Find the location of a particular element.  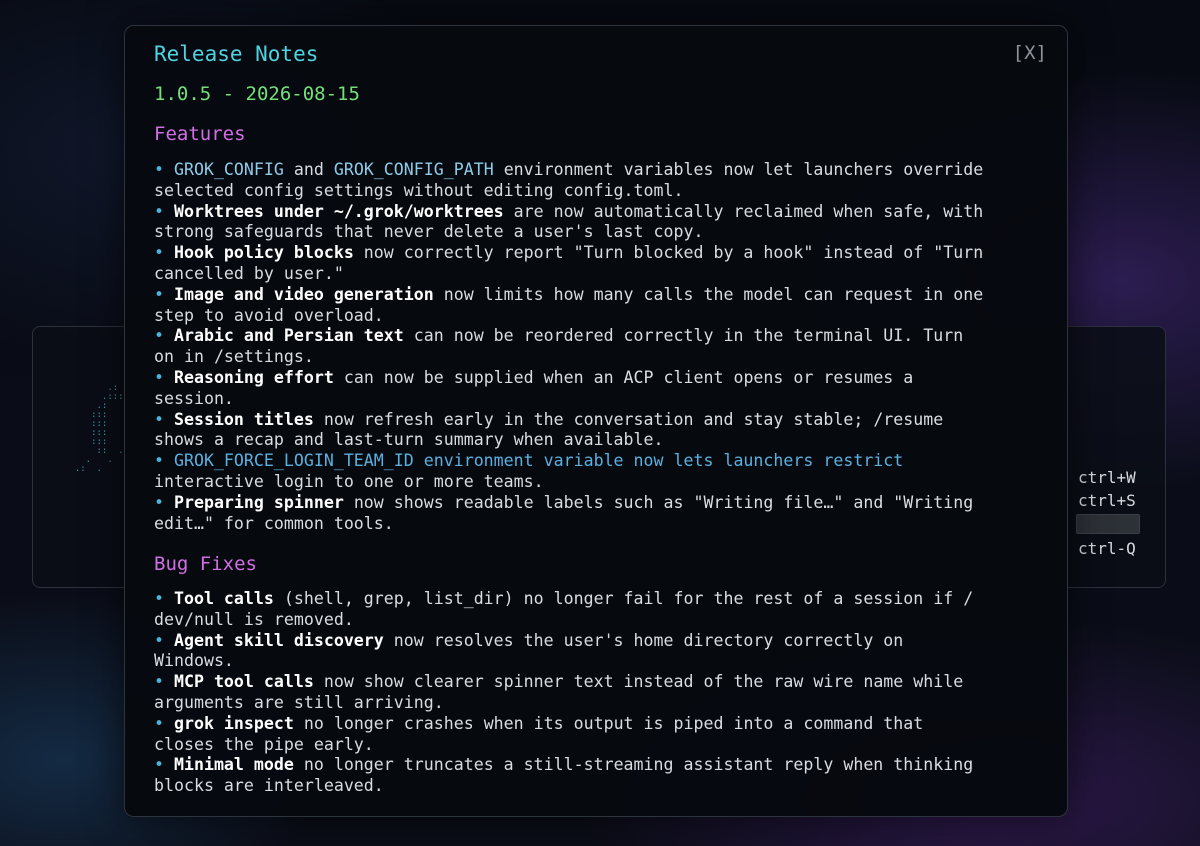

shortcut-hint: ctrl+S is located at coordinates (1107, 500).